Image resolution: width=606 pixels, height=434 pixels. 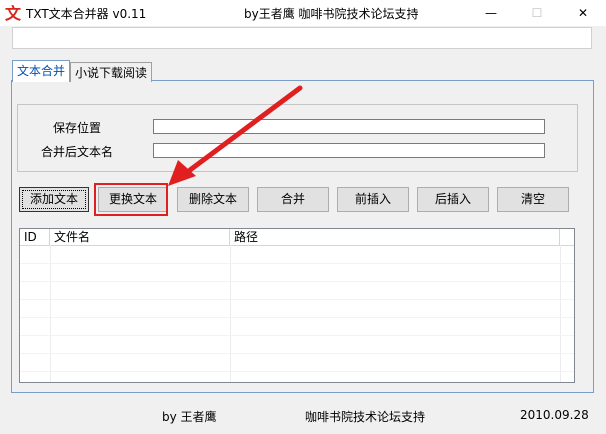 I want to click on minimize-icon: —, so click(x=491, y=13).